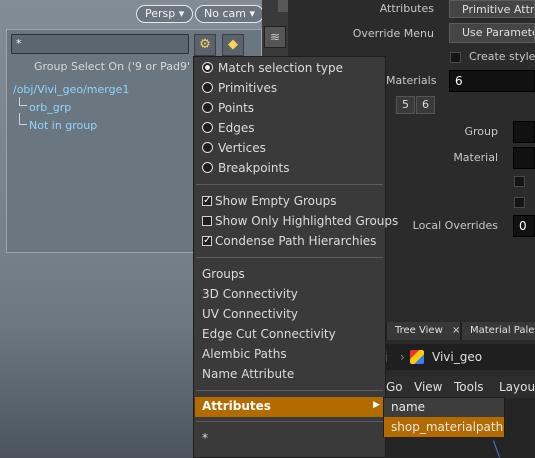  I want to click on menu-item-vertices: Vertices, so click(234, 148).